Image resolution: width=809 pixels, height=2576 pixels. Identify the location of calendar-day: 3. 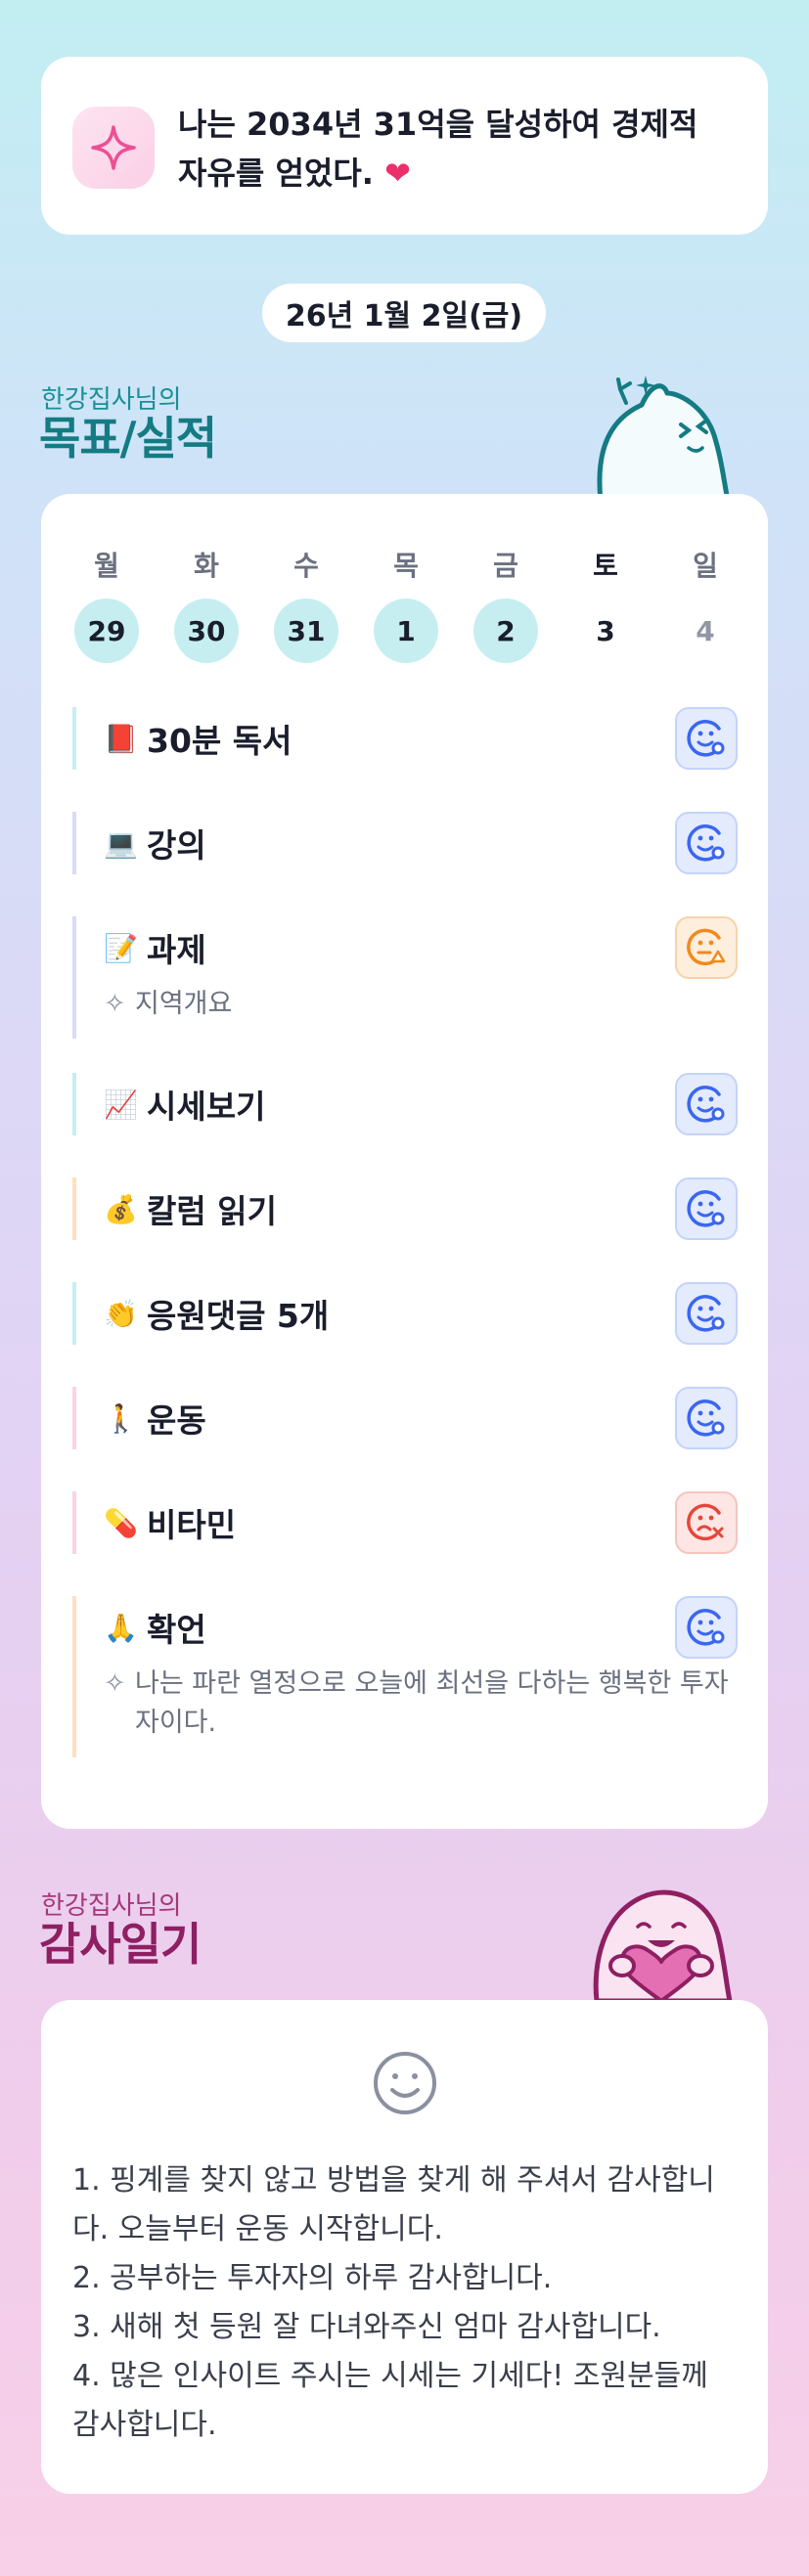
(605, 631).